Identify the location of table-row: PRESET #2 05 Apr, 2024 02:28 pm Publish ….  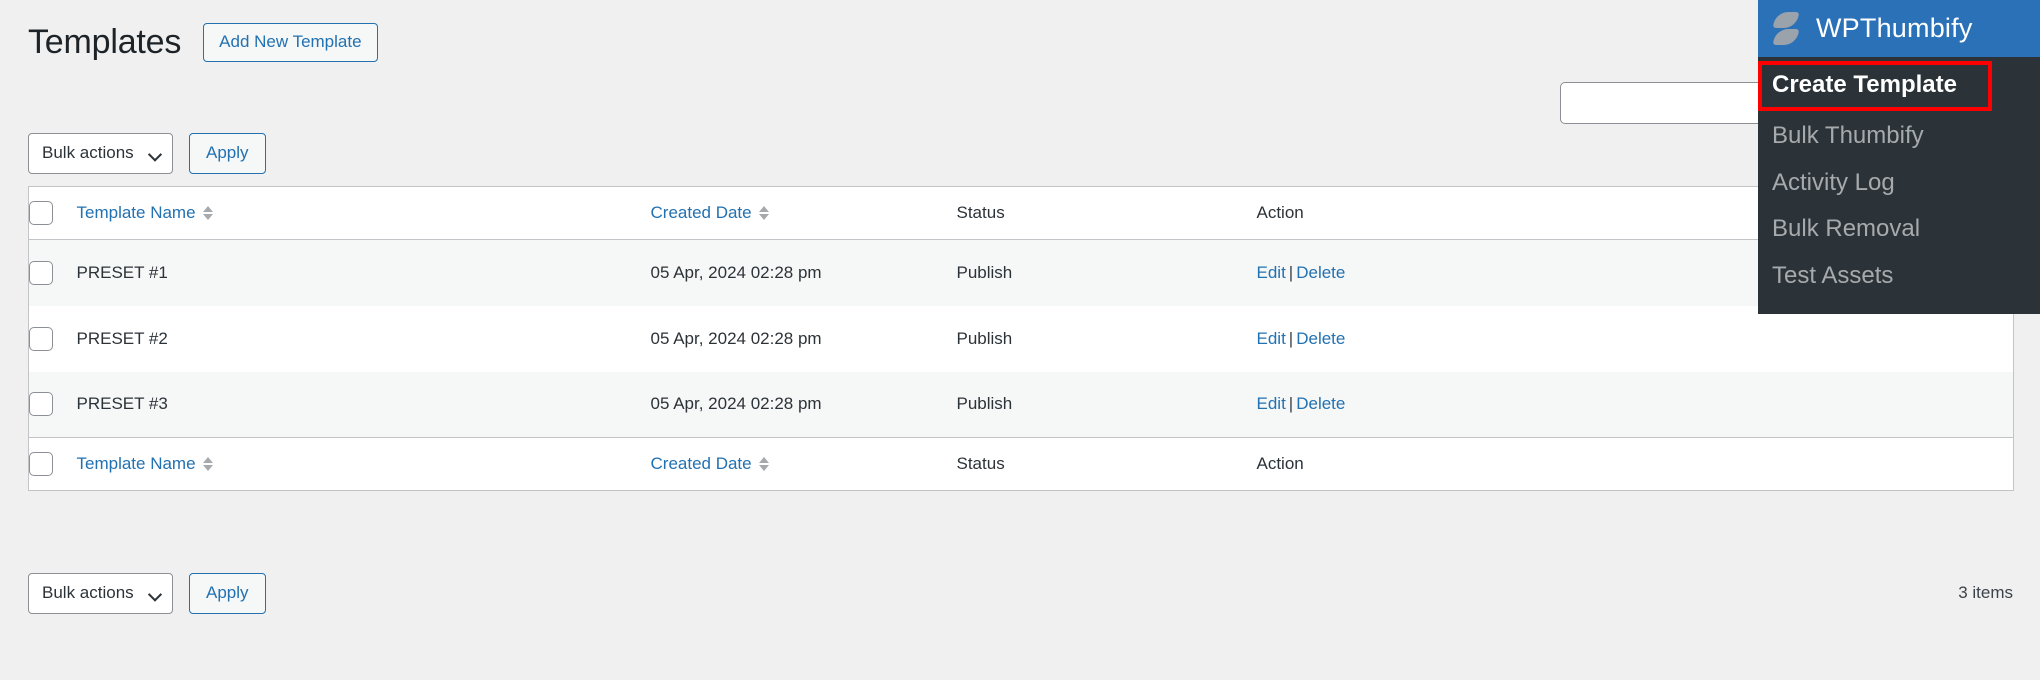
(1021, 338).